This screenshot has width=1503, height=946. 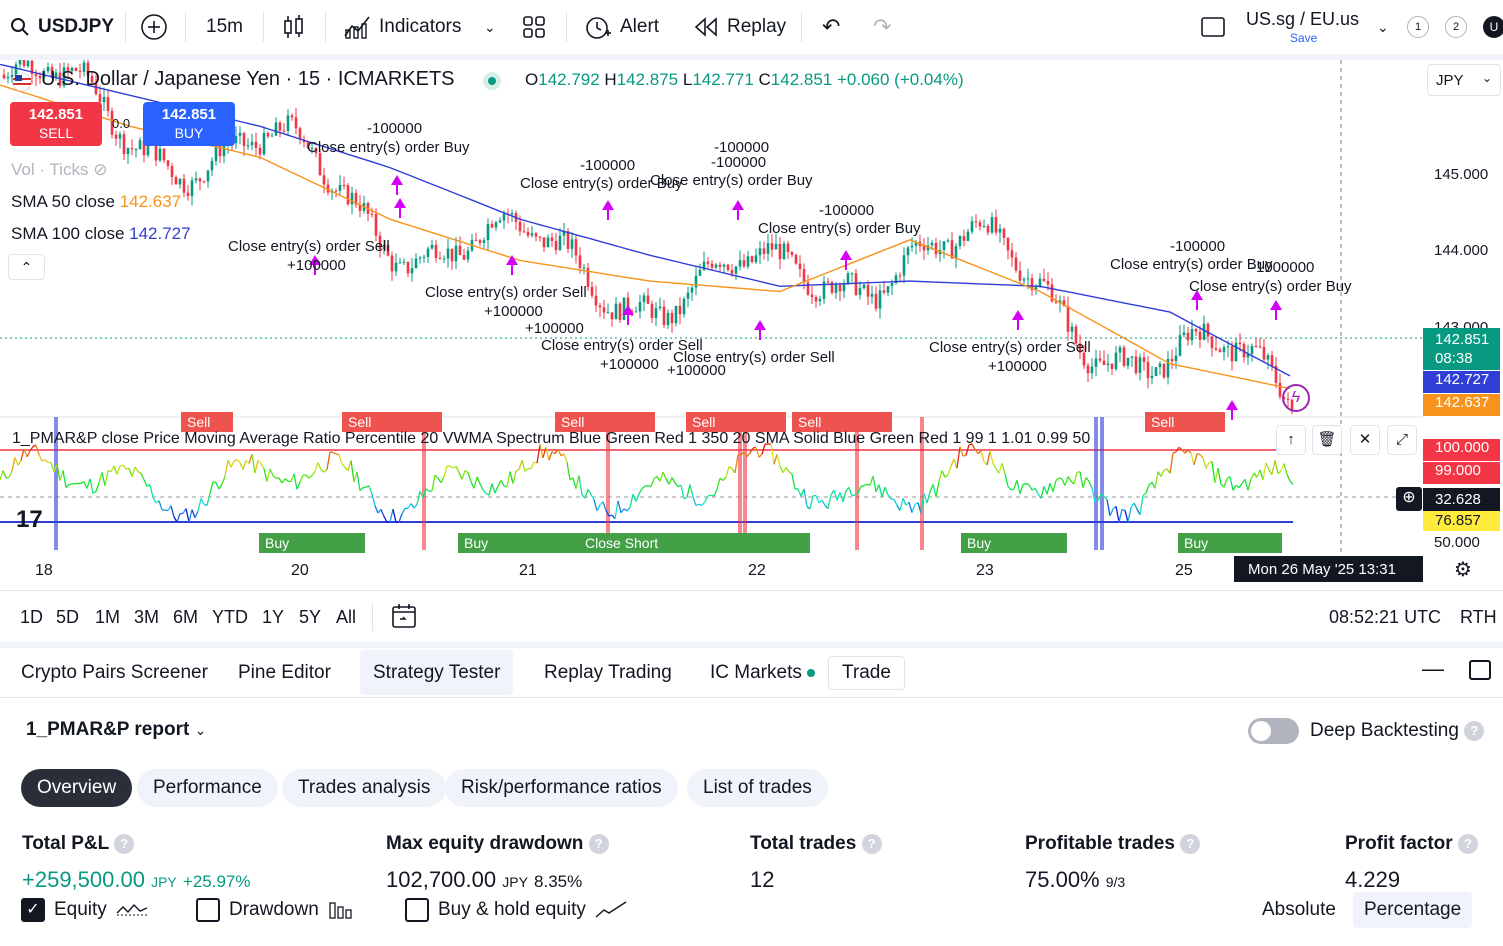 I want to click on range-1m: 1M, so click(x=107, y=617).